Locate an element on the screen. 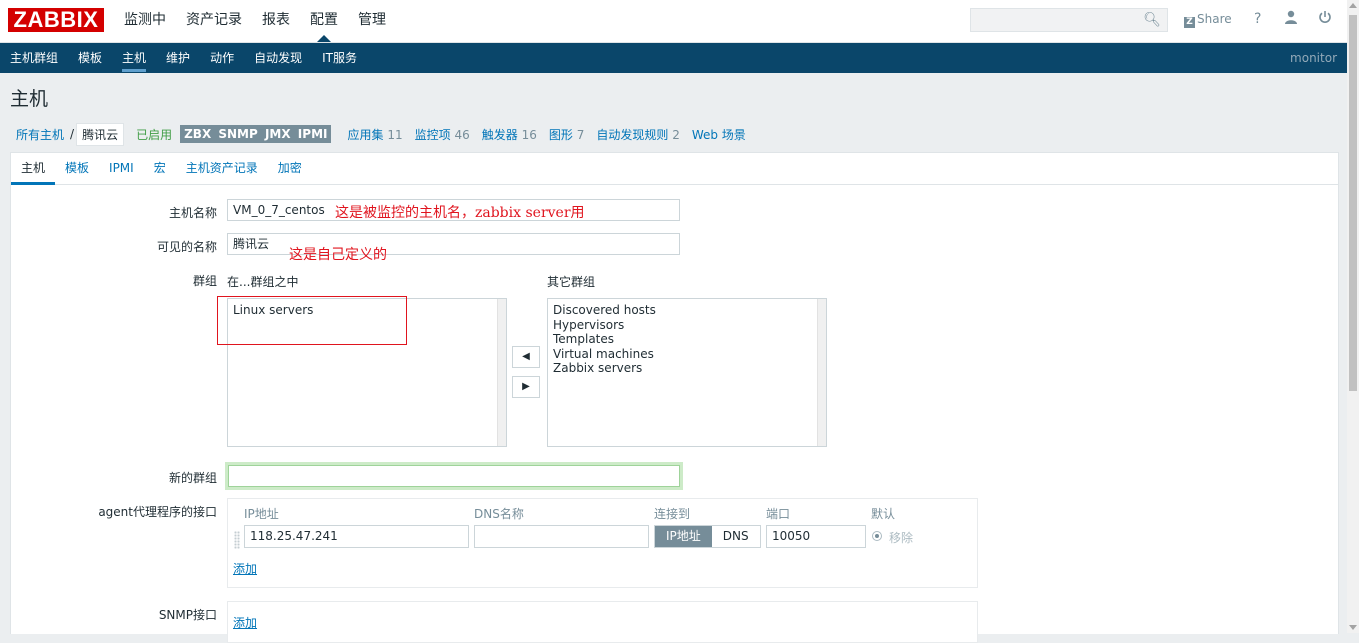 This screenshot has height=643, width=1359. search-input: 🔍︎ is located at coordinates (1069, 20).